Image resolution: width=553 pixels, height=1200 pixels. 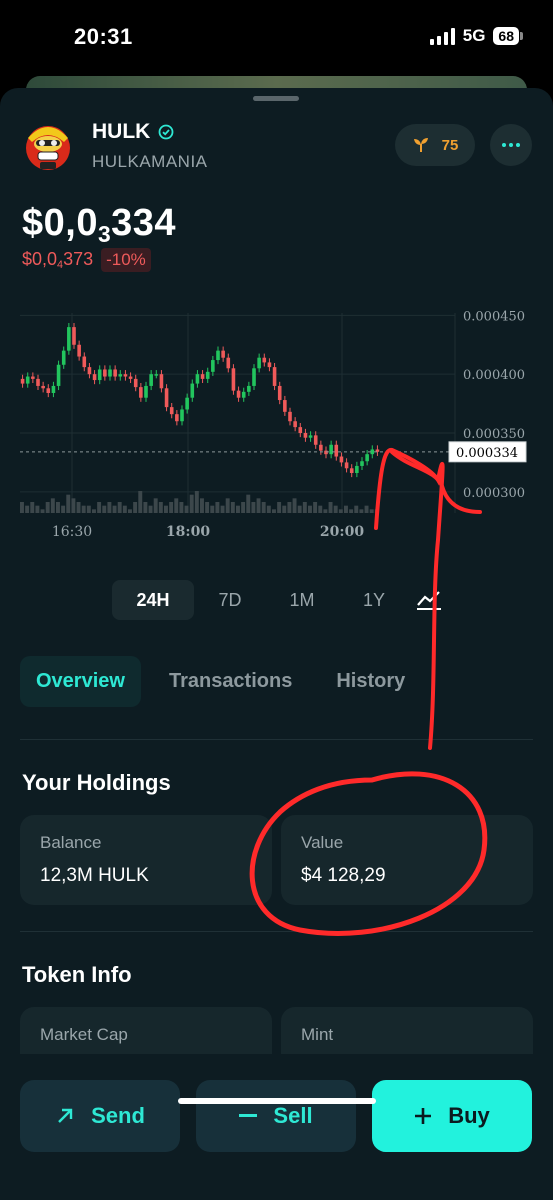 What do you see at coordinates (133, 132) in the screenshot?
I see `token-title: HULK` at bounding box center [133, 132].